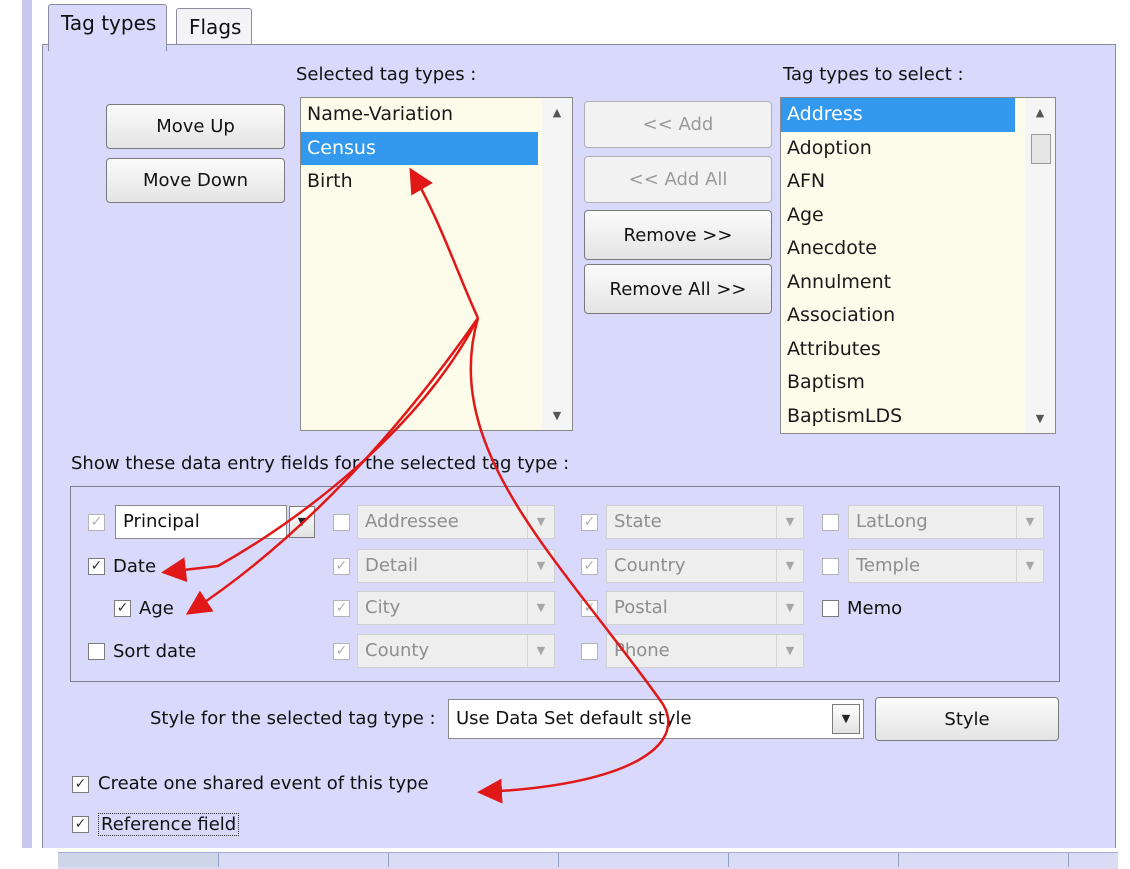  I want to click on state-combo: State ▼, so click(705, 522).